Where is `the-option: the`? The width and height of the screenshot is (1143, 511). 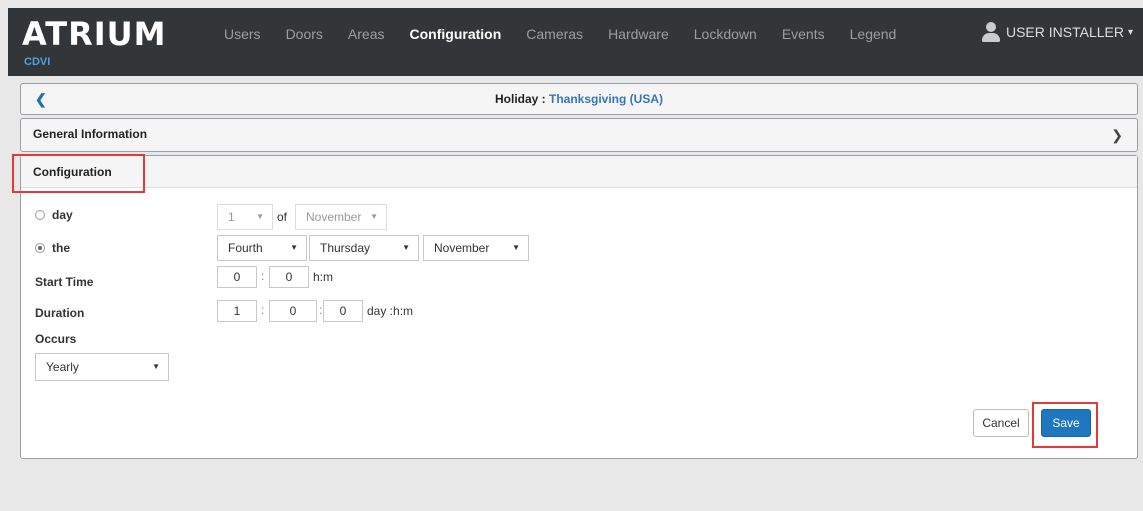 the-option: the is located at coordinates (52, 248).